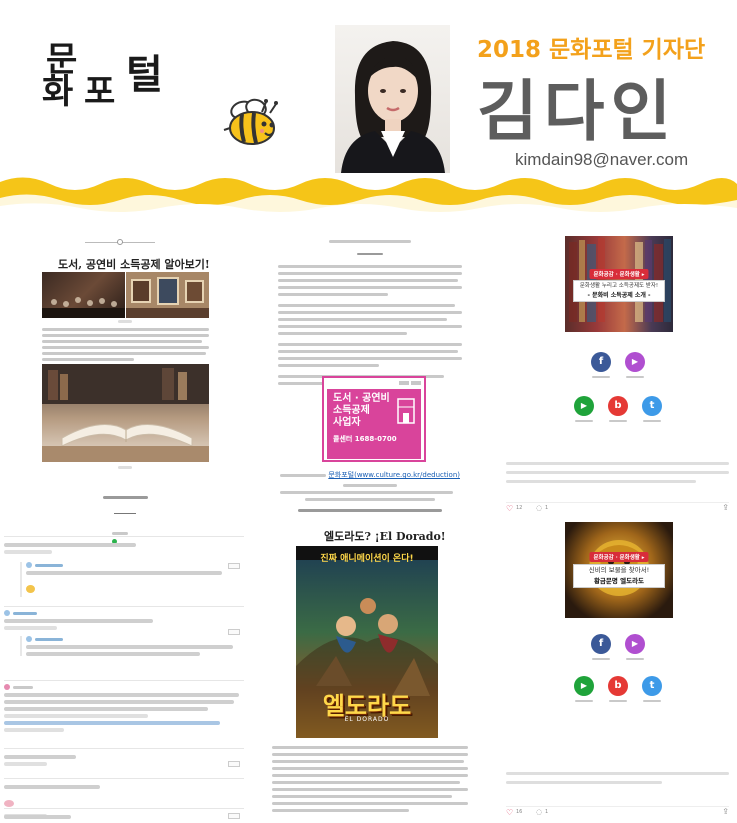 The height and width of the screenshot is (823, 737). What do you see at coordinates (370, 491) in the screenshot?
I see `link-paragraph: 문화포털(www.culture.go.kr/deduction)` at bounding box center [370, 491].